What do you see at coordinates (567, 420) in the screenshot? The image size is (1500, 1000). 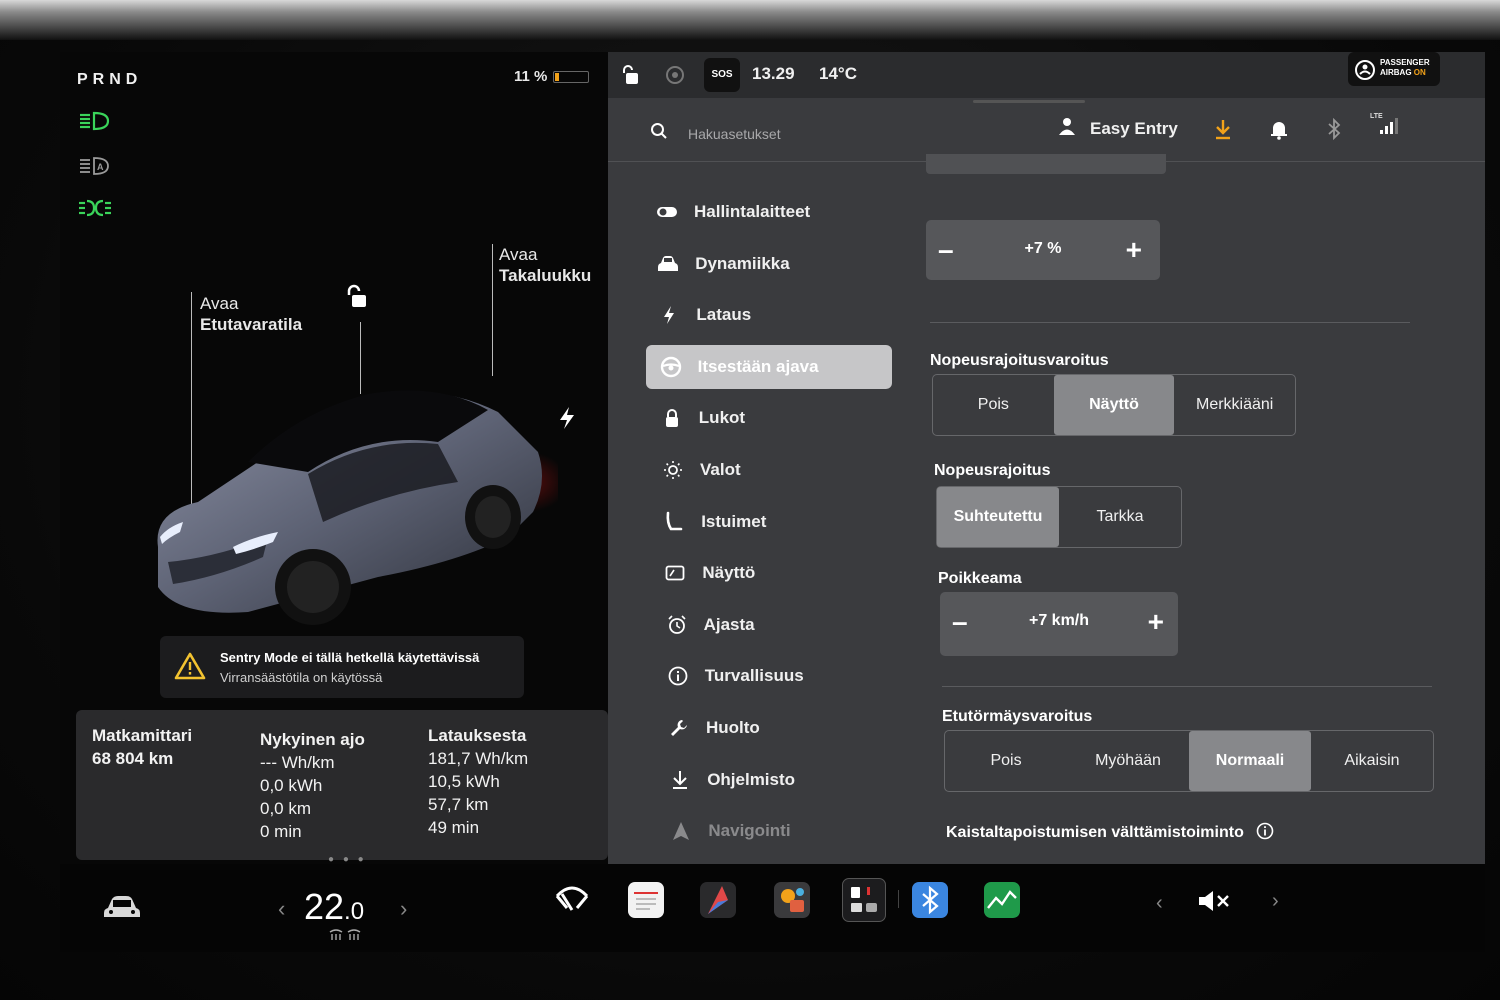 I see `charge-port-bolt-icon` at bounding box center [567, 420].